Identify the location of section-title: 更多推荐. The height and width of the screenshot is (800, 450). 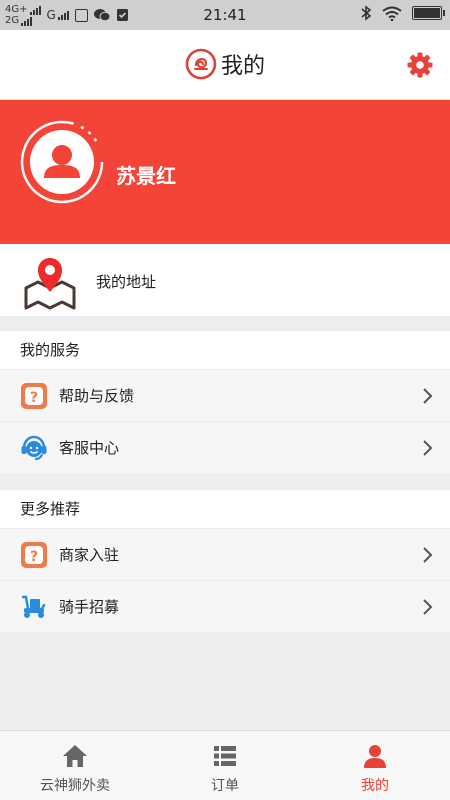
(225, 509).